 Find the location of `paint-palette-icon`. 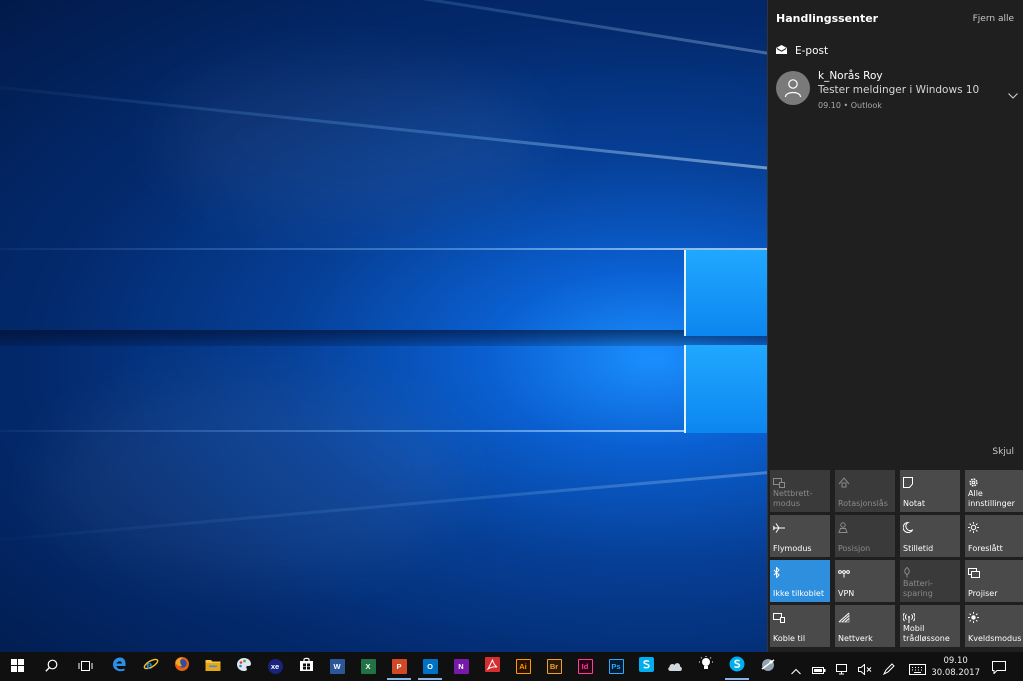

paint-palette-icon is located at coordinates (244, 666).